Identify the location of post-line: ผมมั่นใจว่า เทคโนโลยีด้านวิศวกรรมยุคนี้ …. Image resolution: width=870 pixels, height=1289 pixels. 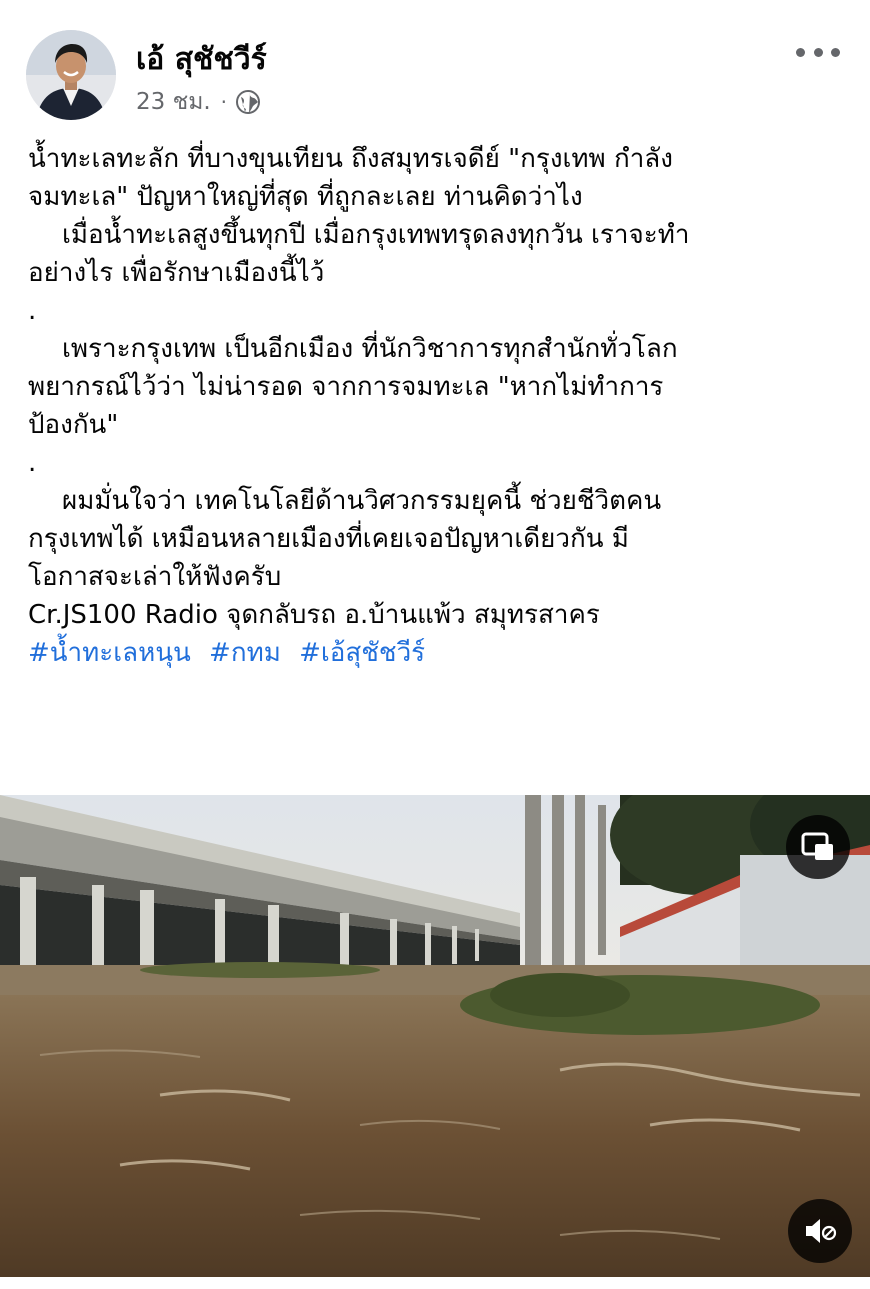
(362, 501).